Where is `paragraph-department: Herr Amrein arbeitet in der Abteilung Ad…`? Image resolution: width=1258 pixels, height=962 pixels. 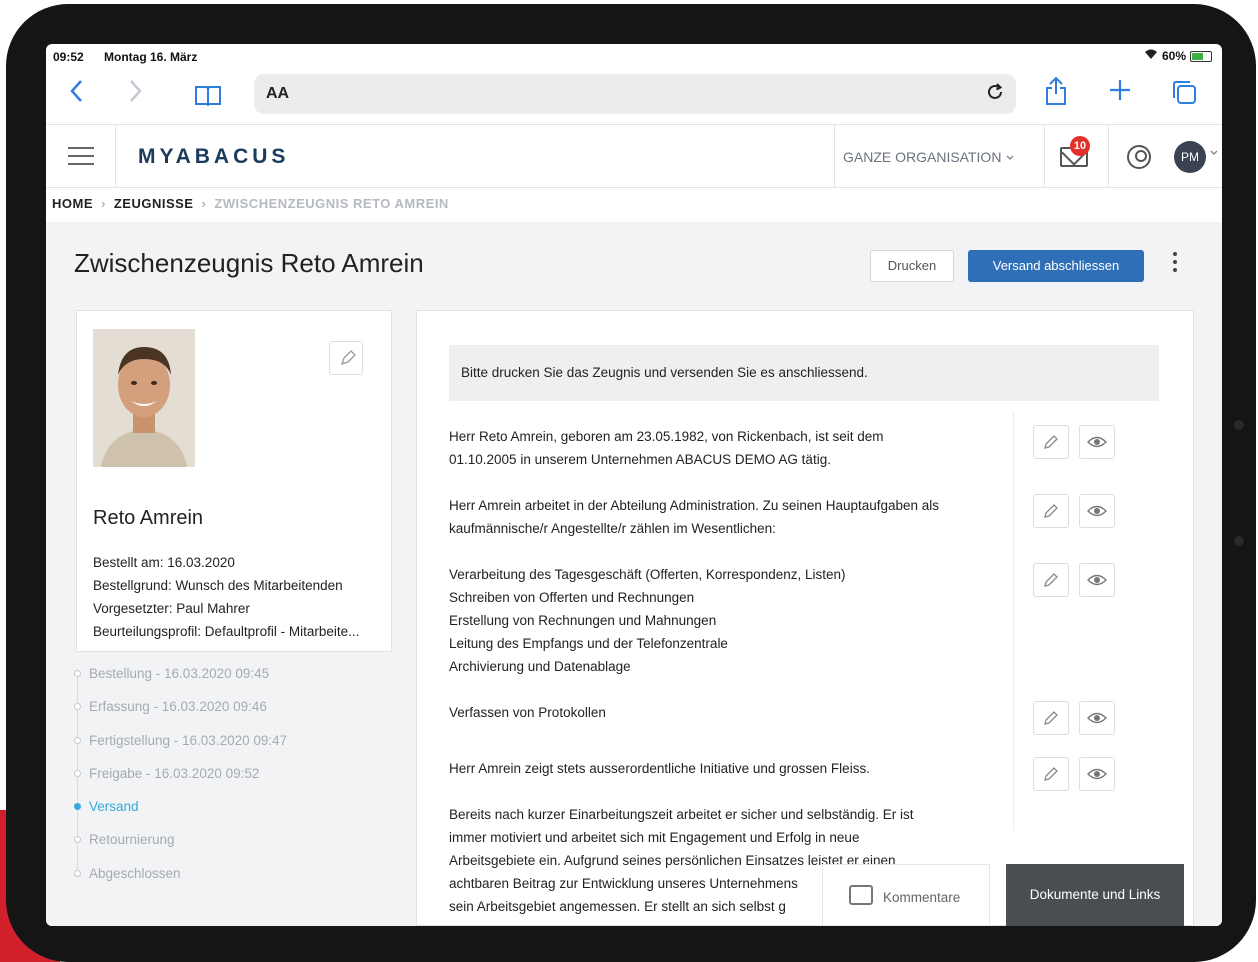
paragraph-department: Herr Amrein arbeitet in der Abteilung Ad… is located at coordinates (694, 517).